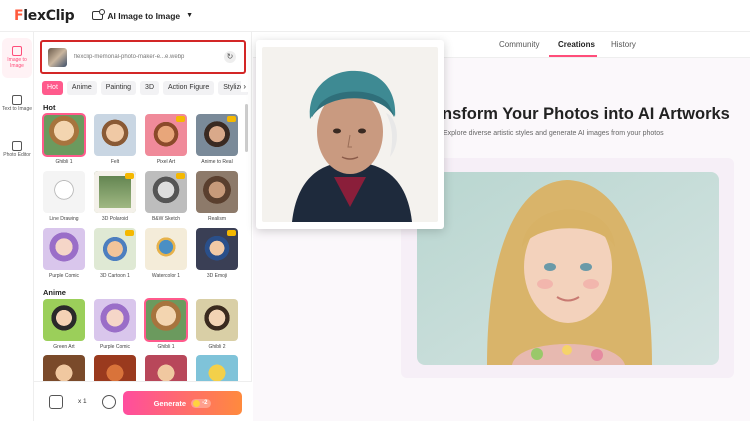 This screenshot has height=421, width=750. What do you see at coordinates (17, 63) in the screenshot?
I see `rail-label: Image to Image` at bounding box center [17, 63].